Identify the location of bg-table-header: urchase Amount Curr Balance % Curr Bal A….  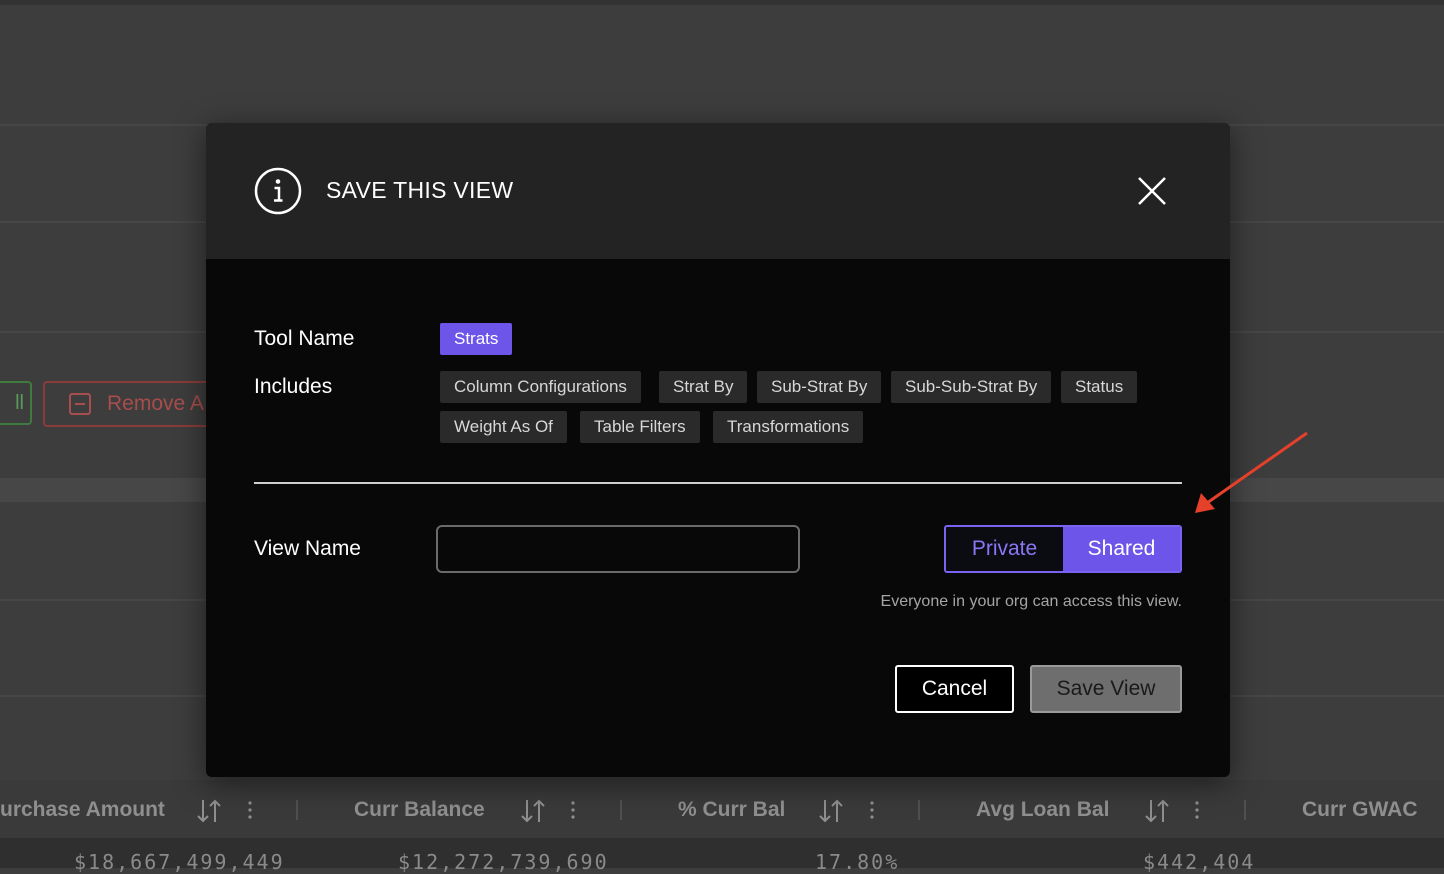
(722, 809).